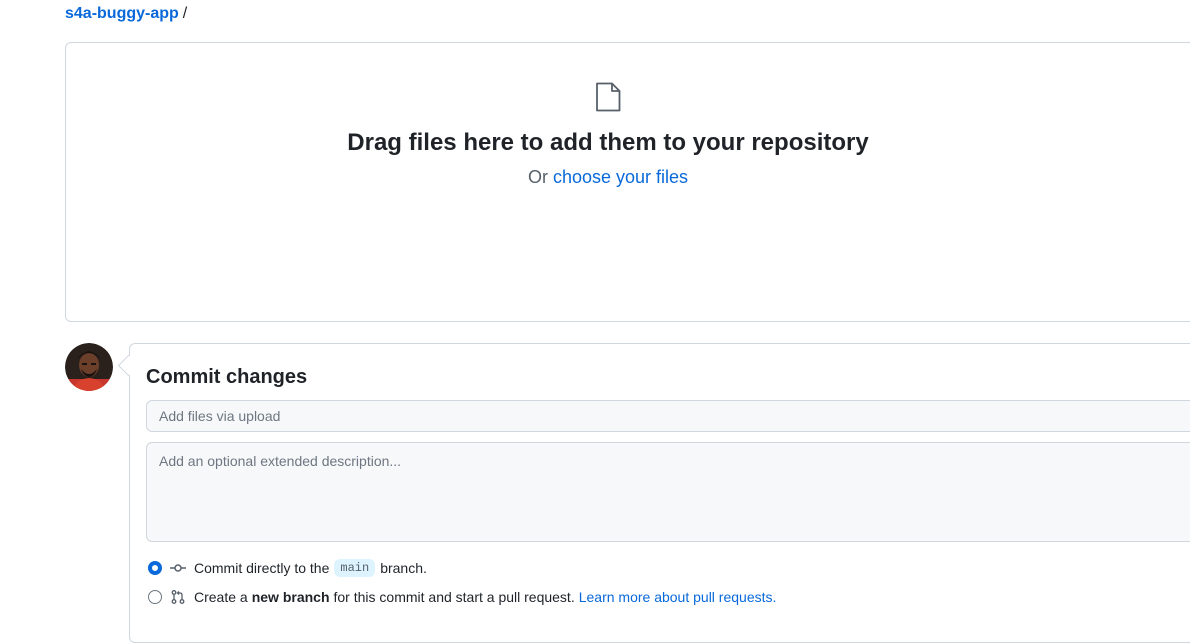 The width and height of the screenshot is (1190, 643). What do you see at coordinates (355, 568) in the screenshot?
I see `branch-name-badge: main` at bounding box center [355, 568].